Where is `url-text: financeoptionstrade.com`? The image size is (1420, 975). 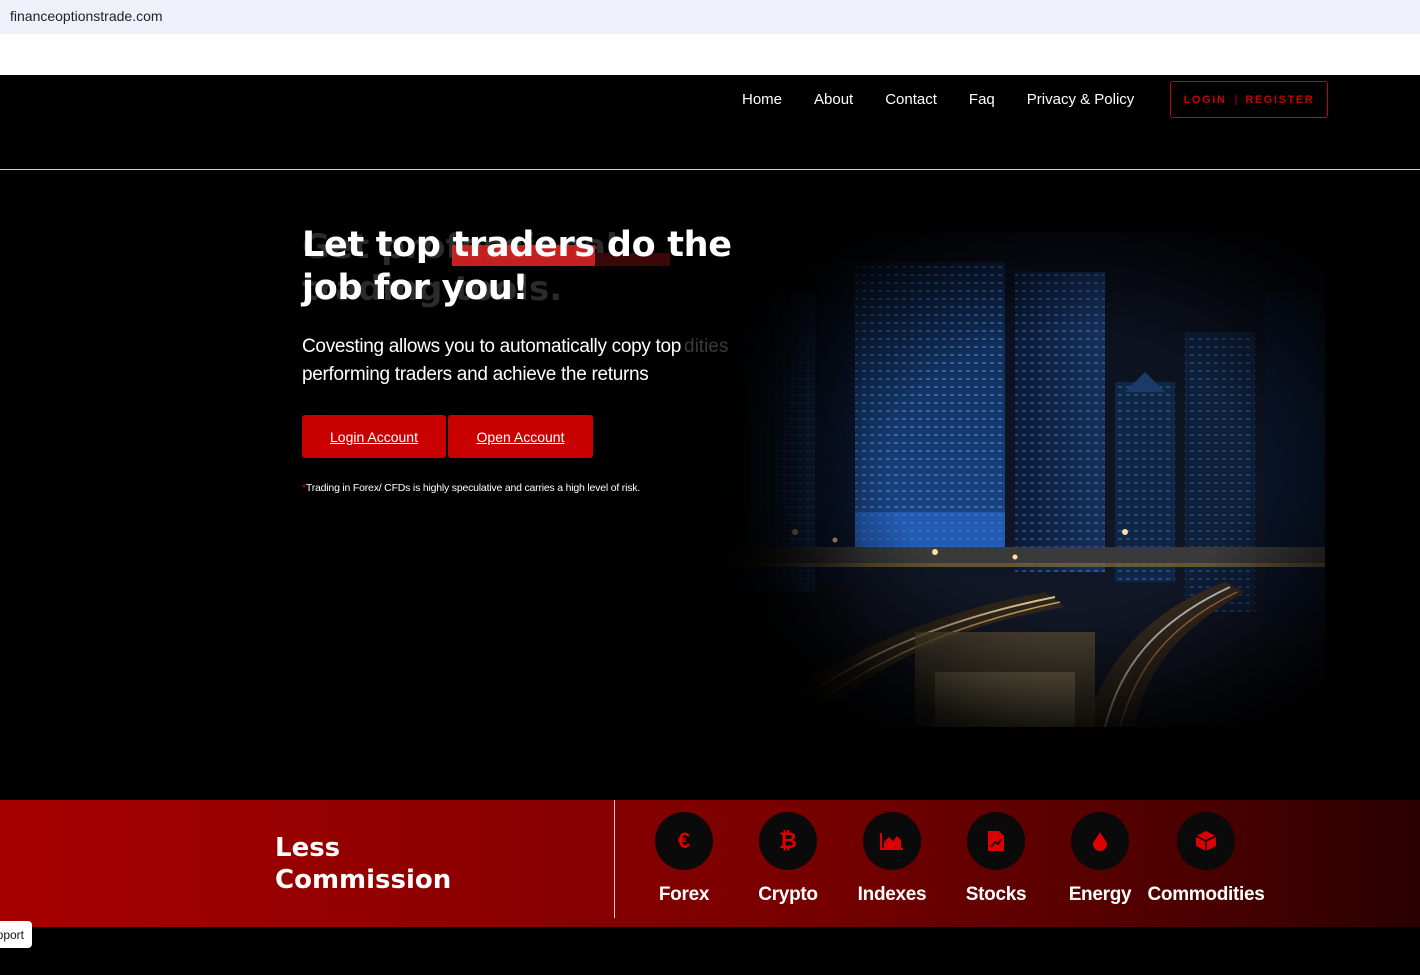
url-text: financeoptionstrade.com is located at coordinates (86, 16).